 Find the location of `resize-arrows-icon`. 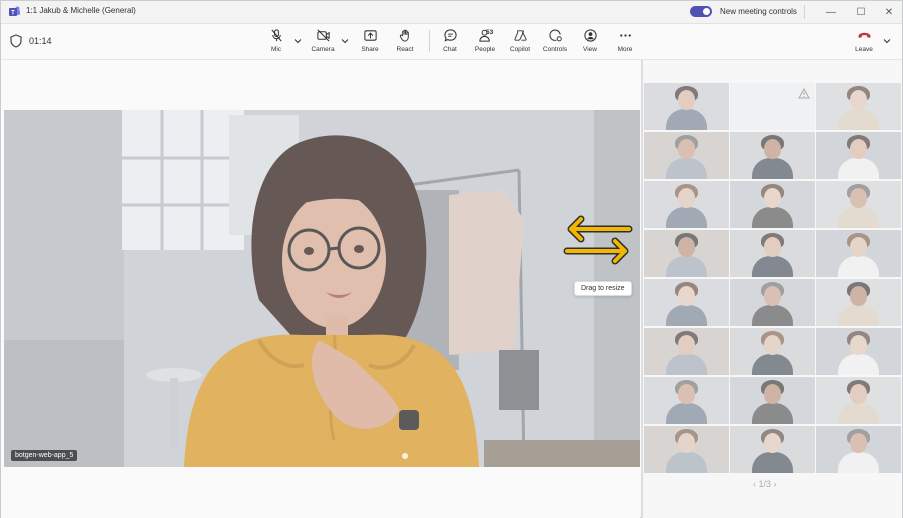

resize-arrows-icon is located at coordinates (598, 240).